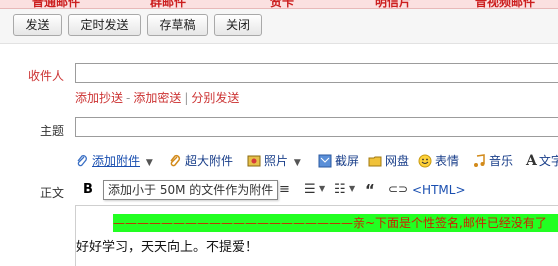  I want to click on text-a-icon: A, so click(531, 161).